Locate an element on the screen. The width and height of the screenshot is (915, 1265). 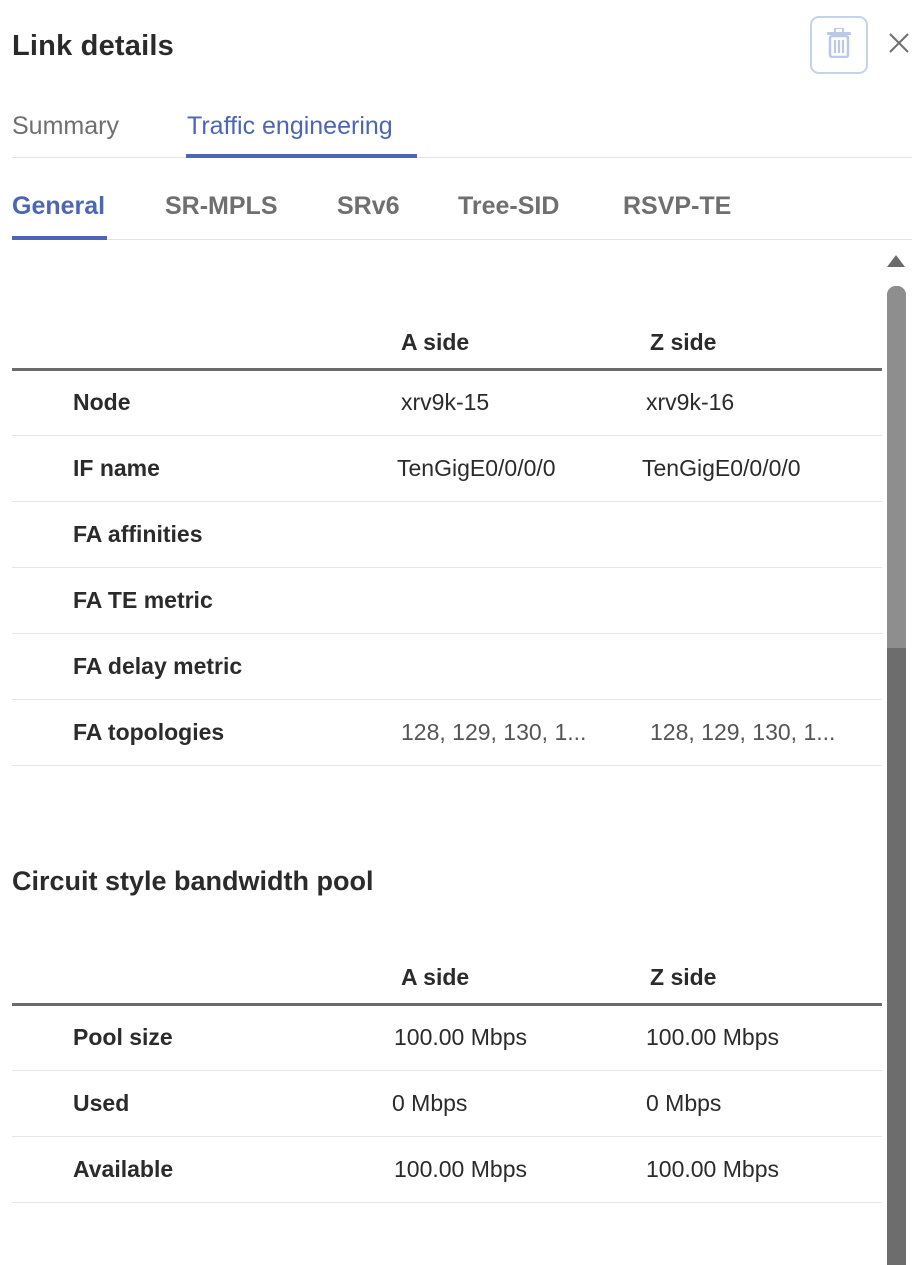
close-icon is located at coordinates (899, 45).